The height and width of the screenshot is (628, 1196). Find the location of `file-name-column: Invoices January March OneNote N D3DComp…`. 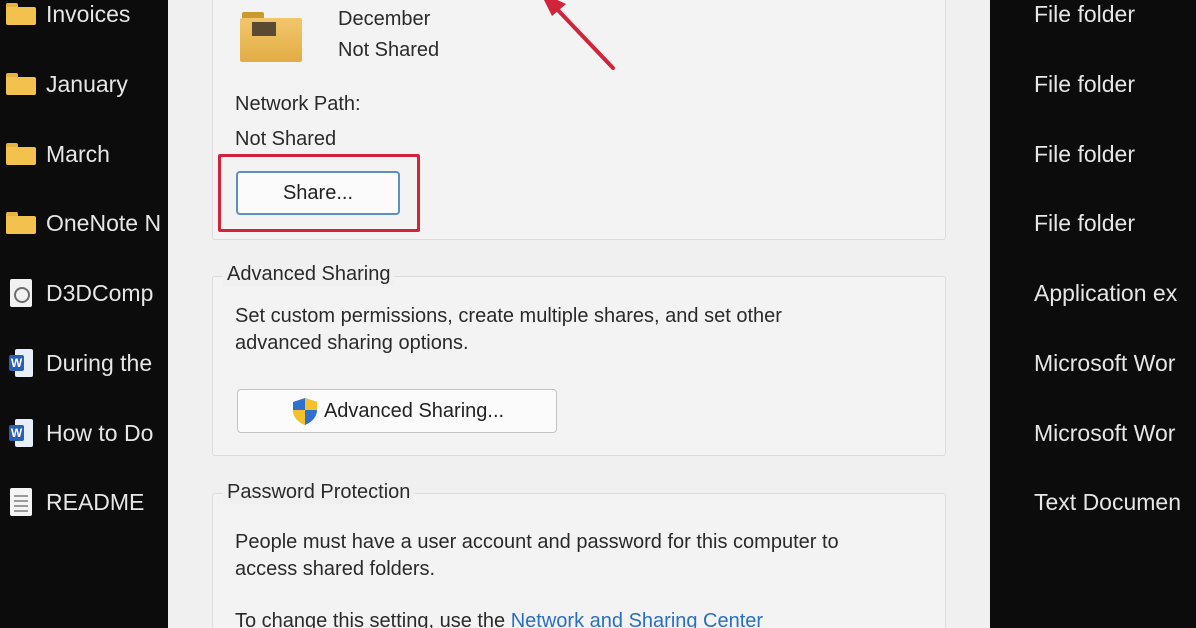

file-name-column: Invoices January March OneNote N D3DComp… is located at coordinates (84, 314).